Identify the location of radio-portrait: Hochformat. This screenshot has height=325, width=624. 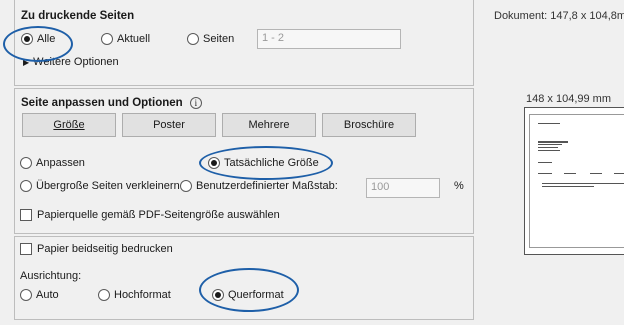
(134, 295).